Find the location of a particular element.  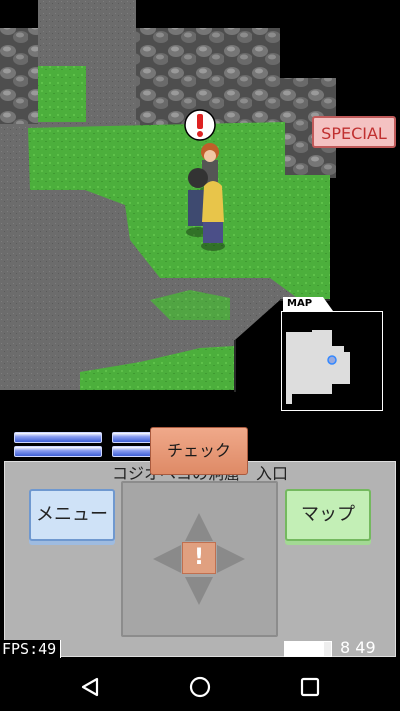

battery-icon is located at coordinates (308, 649).